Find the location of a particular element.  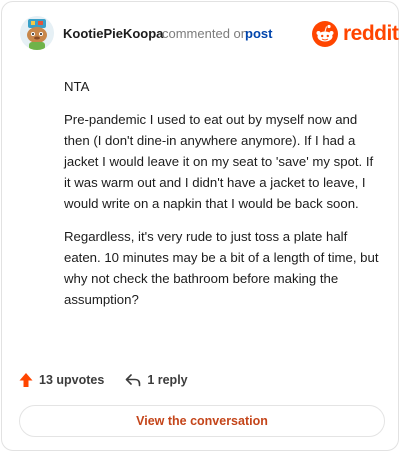

username-link: KootiePieKoopa is located at coordinates (113, 33).